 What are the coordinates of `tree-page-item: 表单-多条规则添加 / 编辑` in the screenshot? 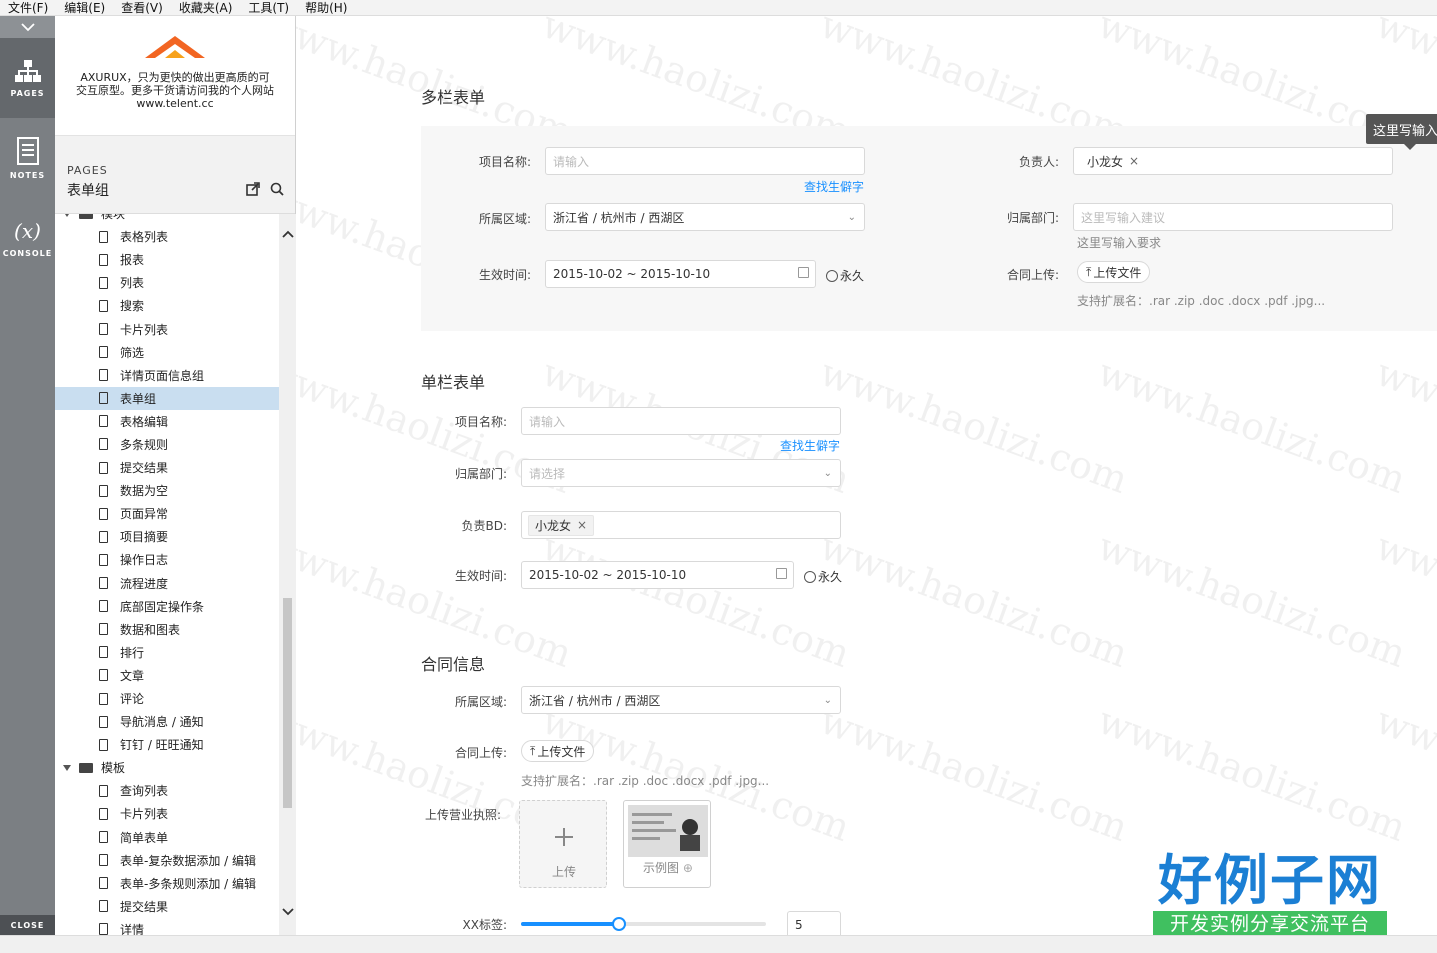 It's located at (167, 883).